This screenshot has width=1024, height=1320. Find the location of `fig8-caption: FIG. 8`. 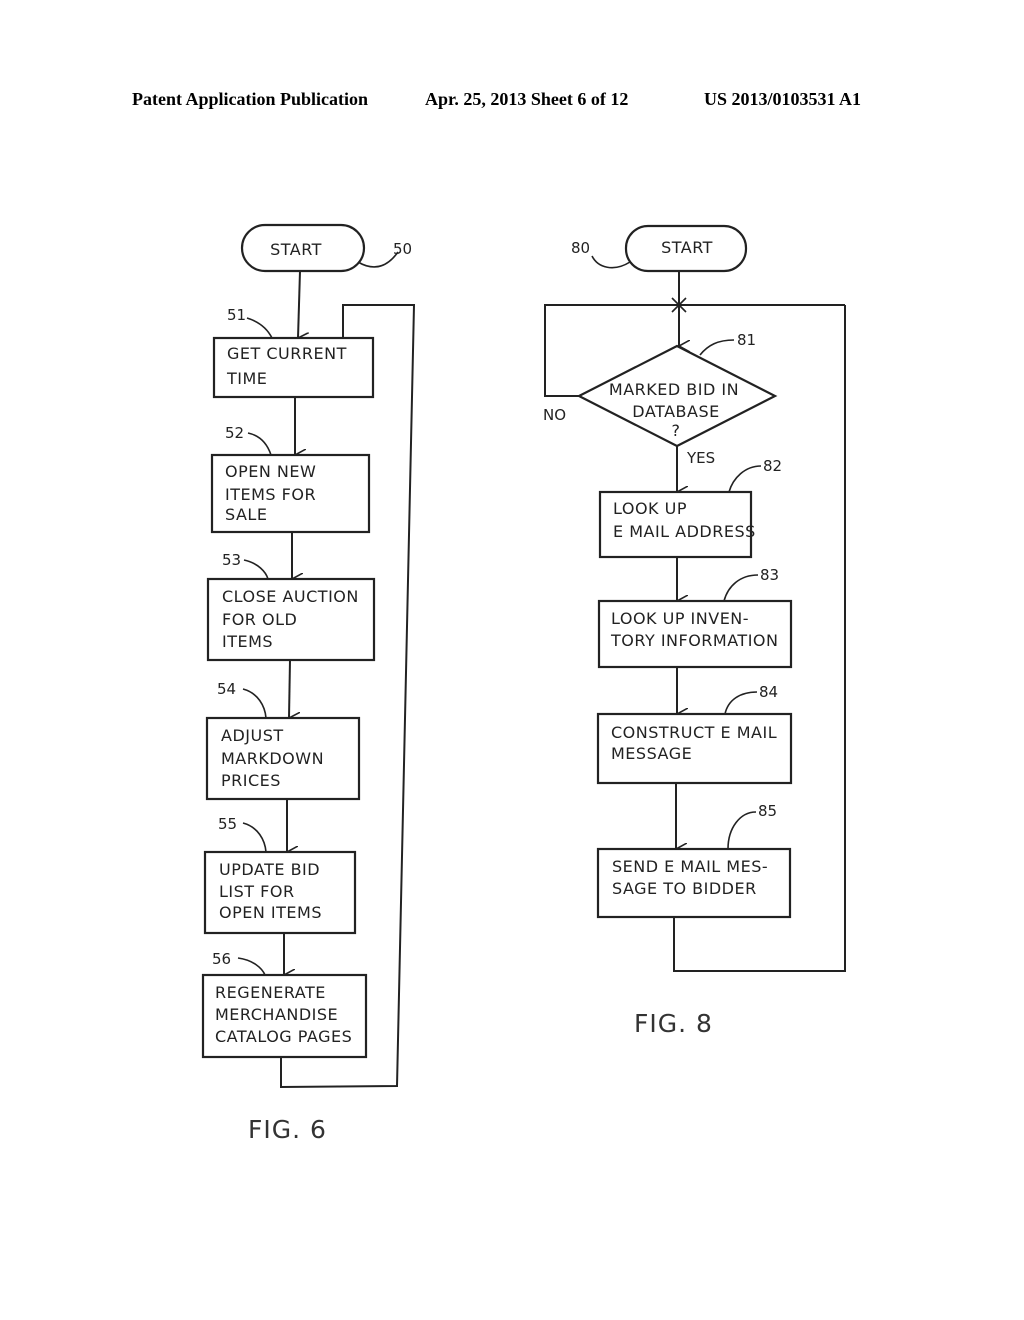

fig8-caption: FIG. 8 is located at coordinates (673, 1023).